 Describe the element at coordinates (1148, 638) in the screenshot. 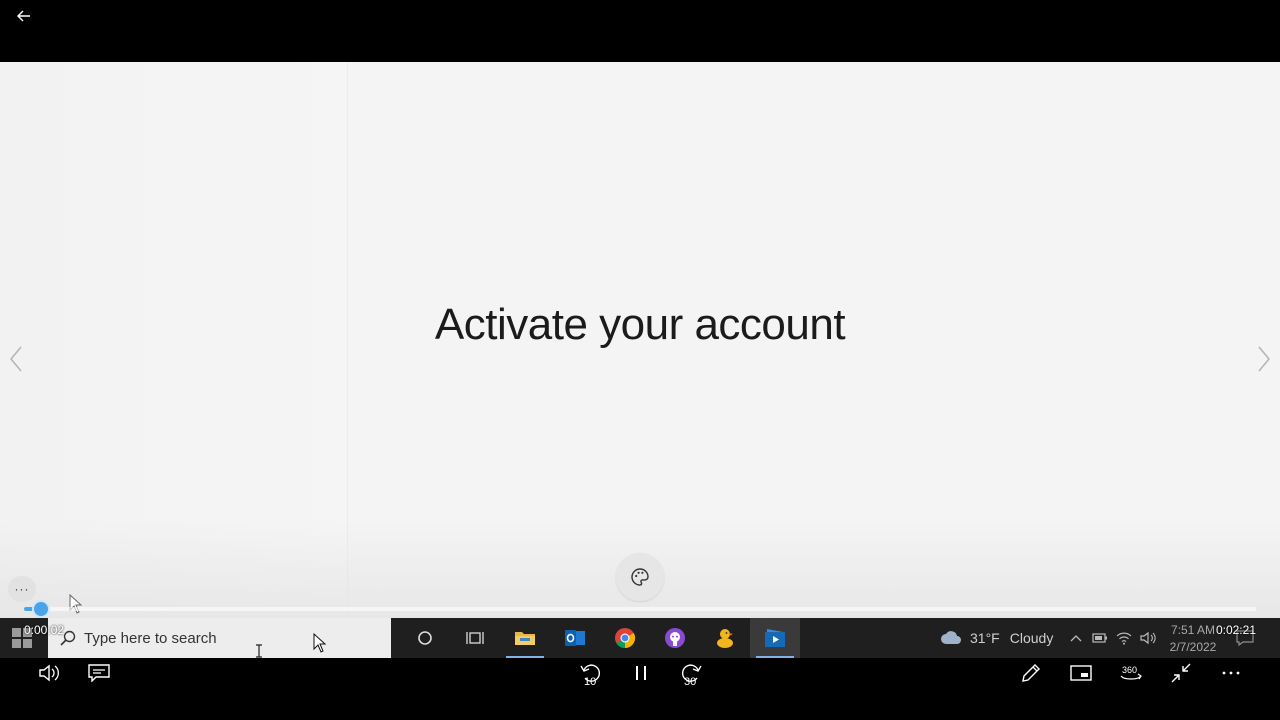

I see `speaker-icon` at that location.